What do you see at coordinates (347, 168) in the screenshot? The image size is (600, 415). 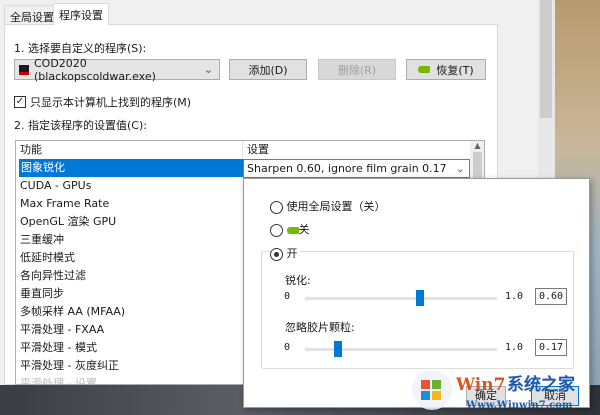 I see `setting-value: Sharpen 0.60, ignore film grain 0.17` at bounding box center [347, 168].